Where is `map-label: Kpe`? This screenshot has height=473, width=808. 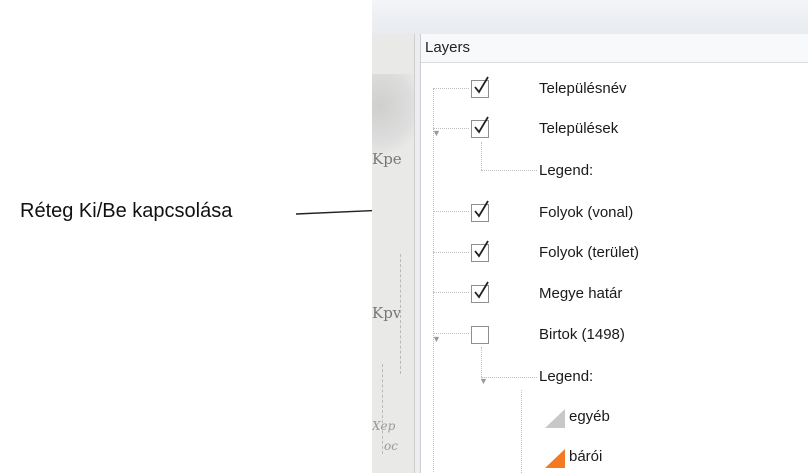
map-label: Kpe is located at coordinates (387, 159).